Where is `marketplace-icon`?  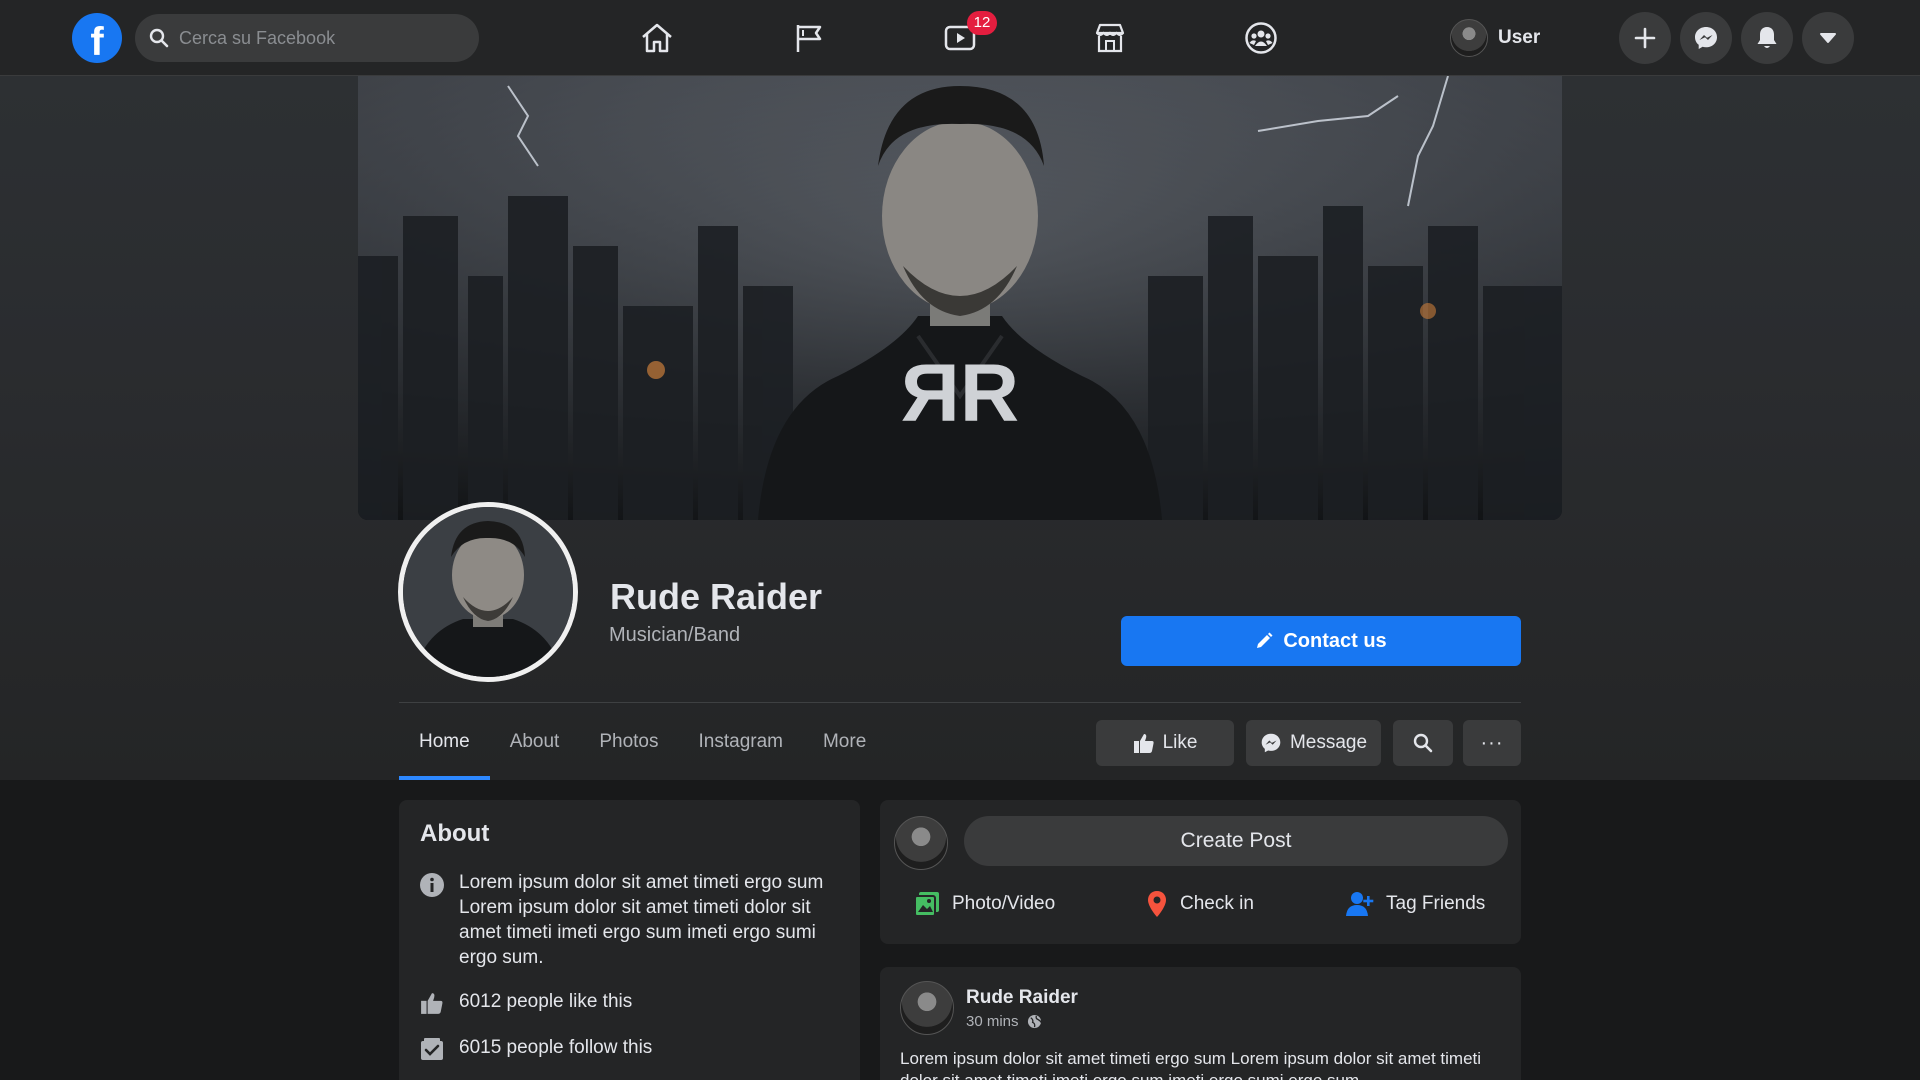
marketplace-icon is located at coordinates (1110, 38).